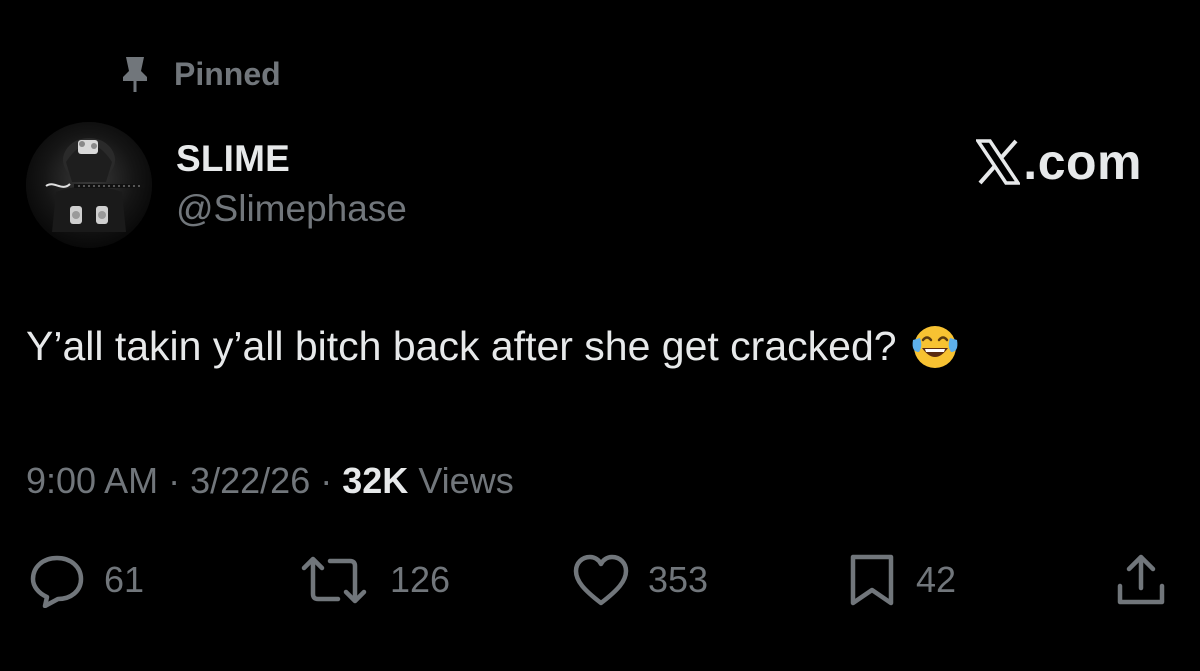 The image size is (1200, 671). What do you see at coordinates (89, 185) in the screenshot?
I see `profile-avatar` at bounding box center [89, 185].